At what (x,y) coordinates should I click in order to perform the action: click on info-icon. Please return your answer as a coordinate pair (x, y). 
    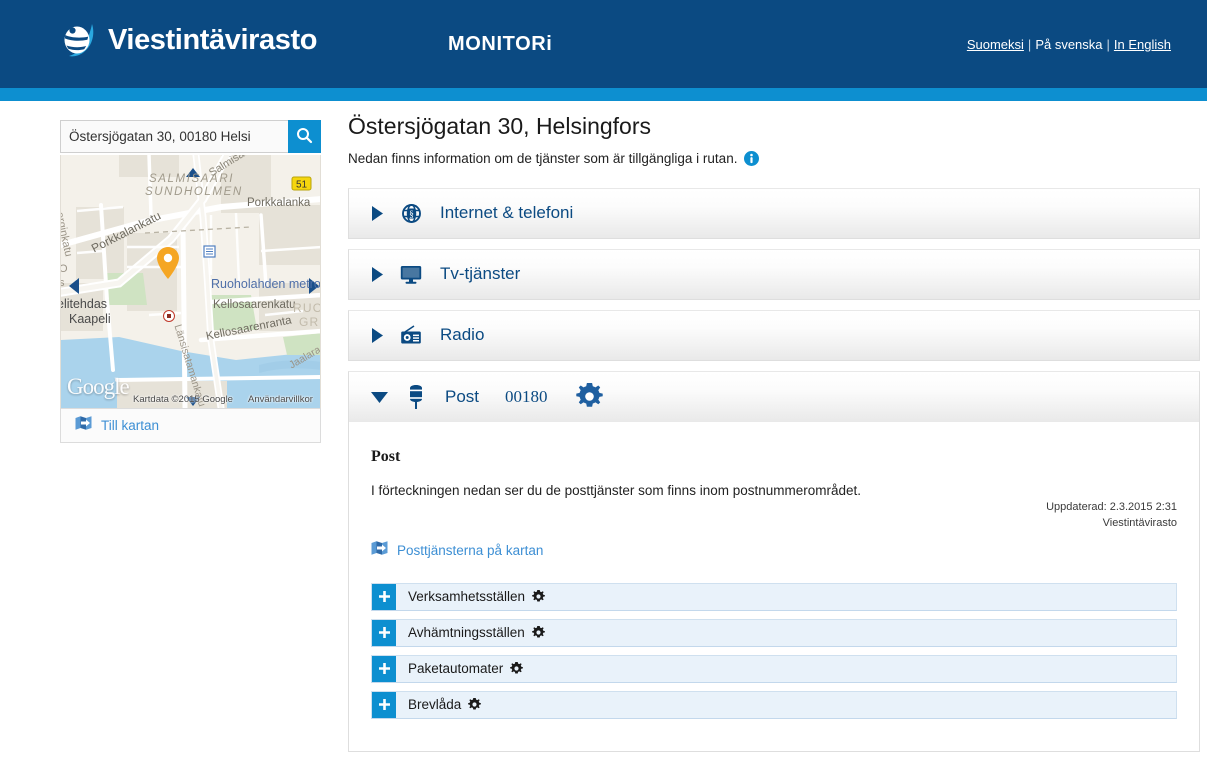
    Looking at the image, I should click on (752, 158).